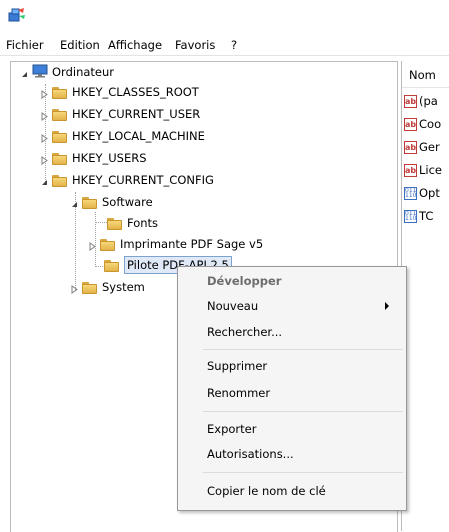  I want to click on tree-node-software: Software, so click(111, 202).